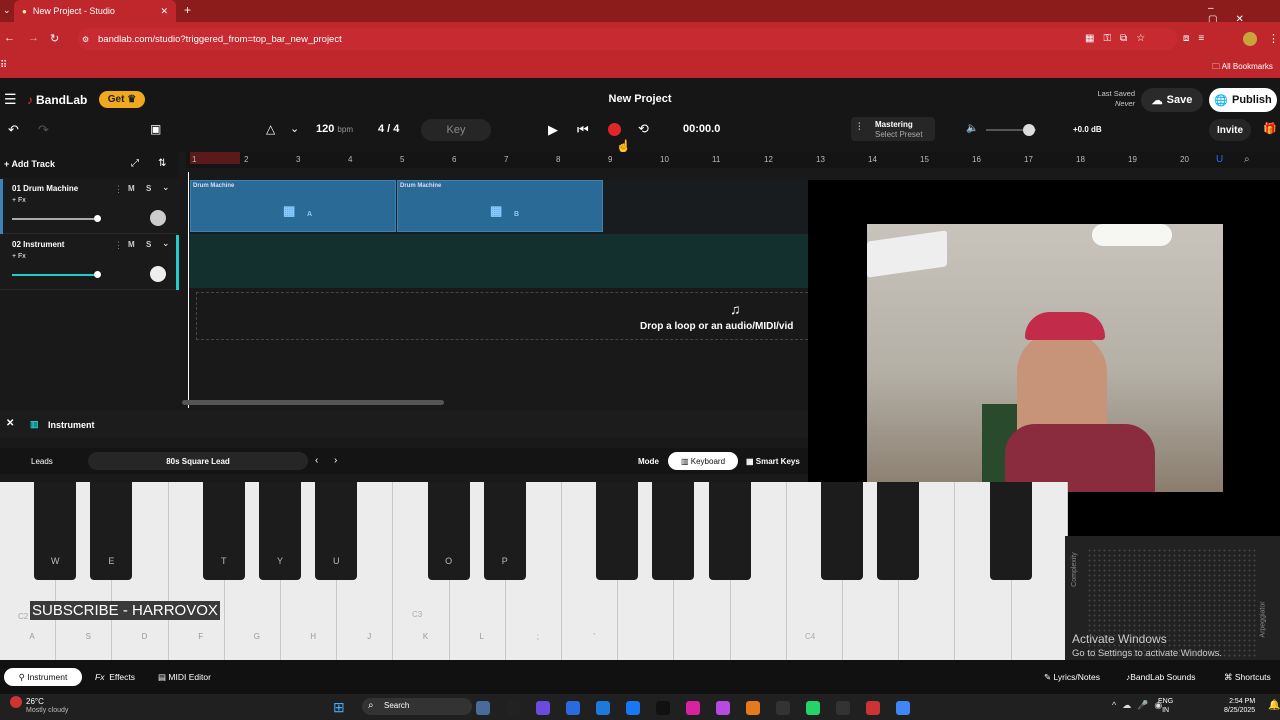 The height and width of the screenshot is (720, 1280). I want to click on black-key: U, so click(336, 531).